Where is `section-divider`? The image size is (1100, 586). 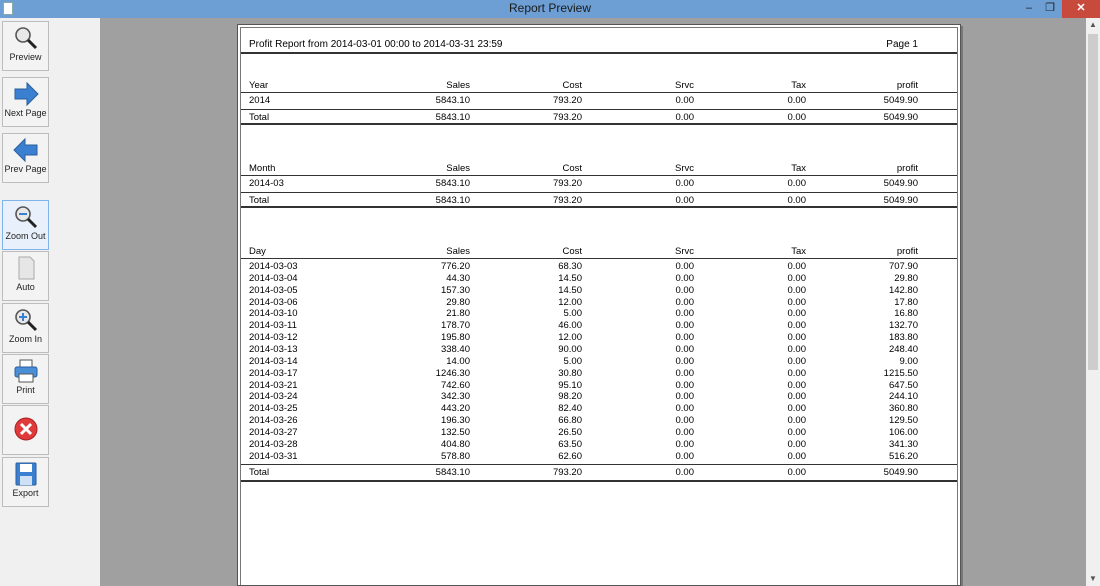 section-divider is located at coordinates (599, 207).